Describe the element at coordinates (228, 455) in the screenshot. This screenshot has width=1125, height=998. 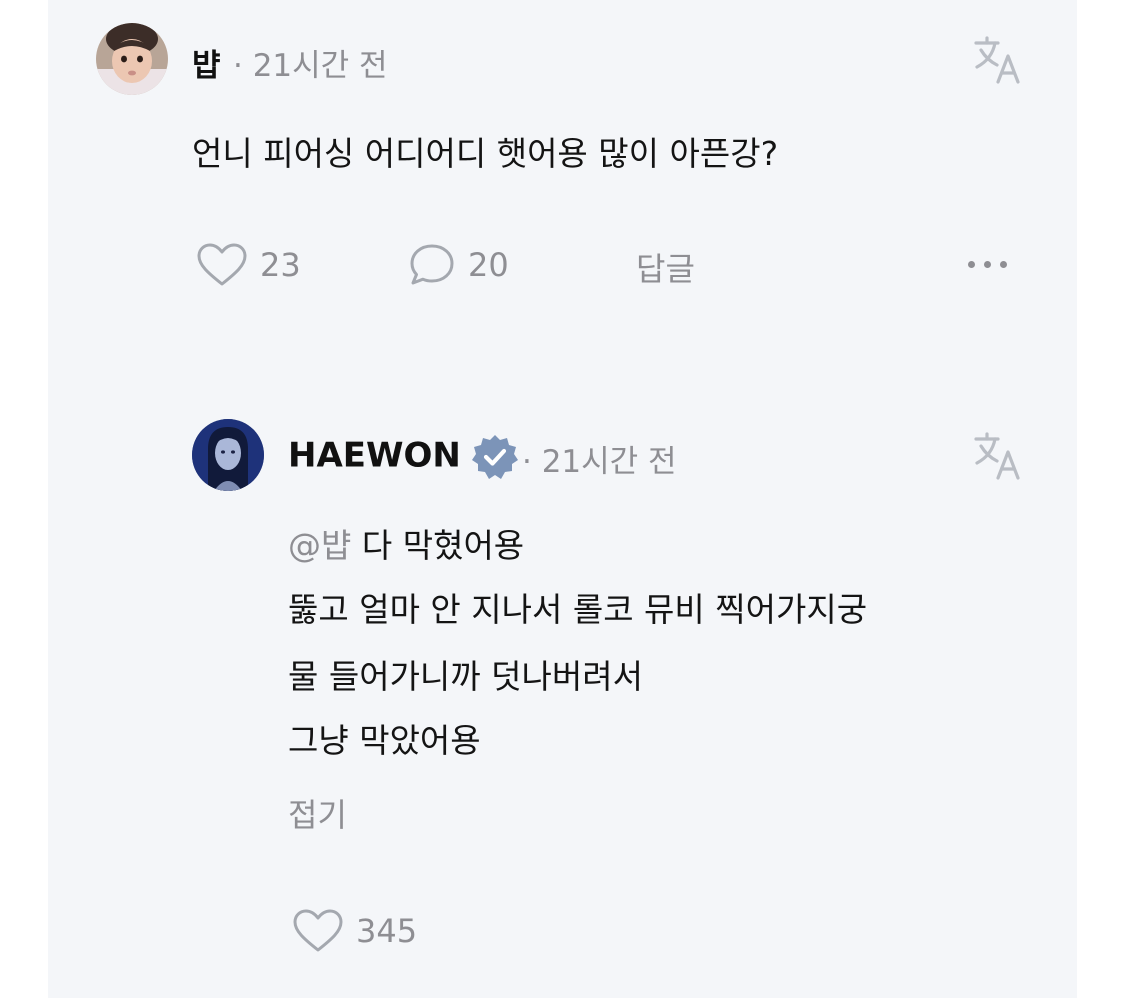
I see `reply-author-avatar` at that location.